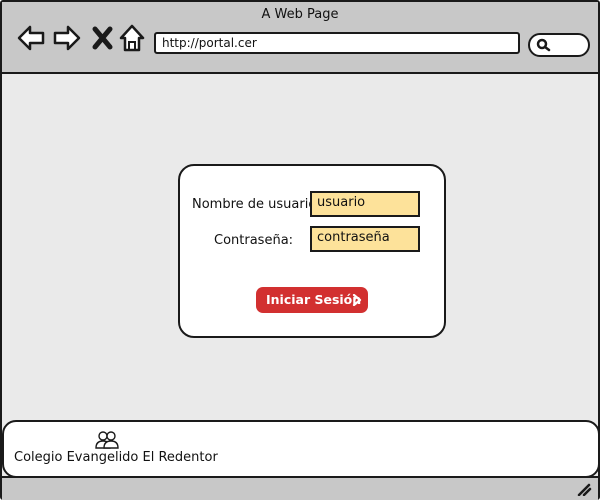 Image resolution: width=600 pixels, height=500 pixels. I want to click on window-title: A Web Page, so click(300, 14).